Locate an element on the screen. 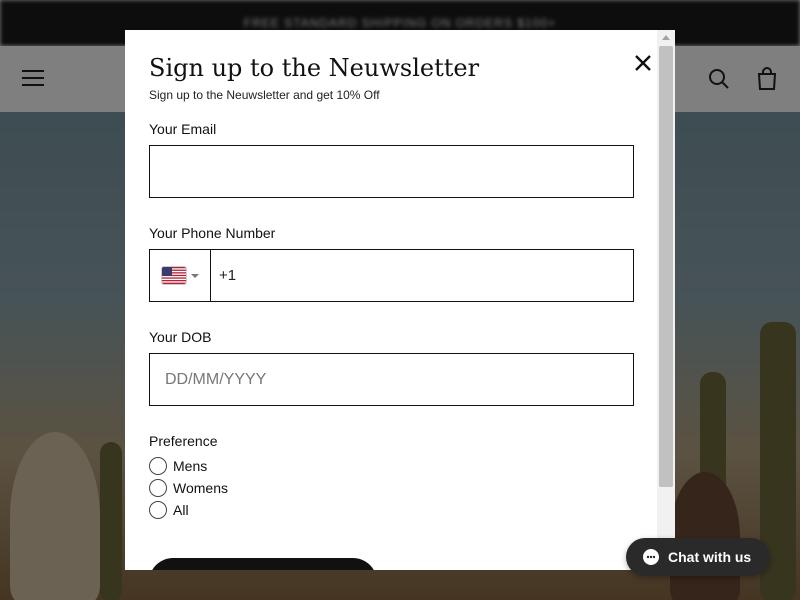 The image size is (800, 600). close-icon is located at coordinates (643, 63).